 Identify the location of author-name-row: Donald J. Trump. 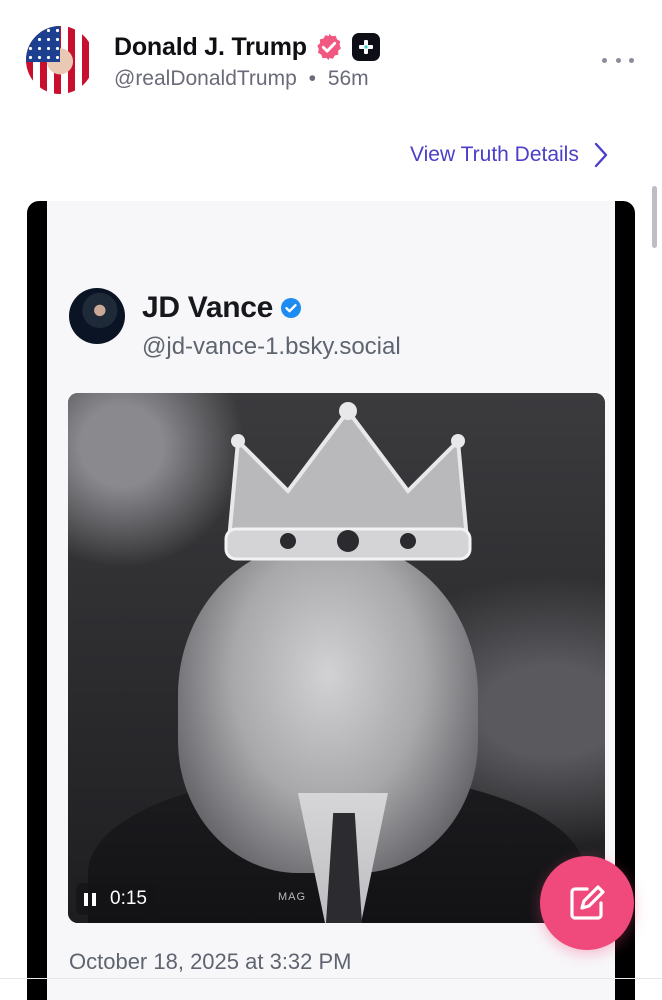
(247, 47).